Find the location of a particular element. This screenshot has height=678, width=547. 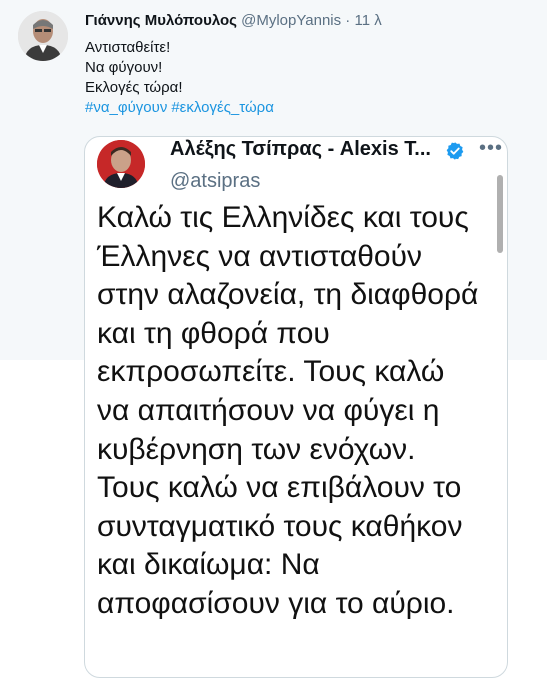

hashtag-row: #να_φύγουν #εκλογές_τώρα is located at coordinates (181, 108).